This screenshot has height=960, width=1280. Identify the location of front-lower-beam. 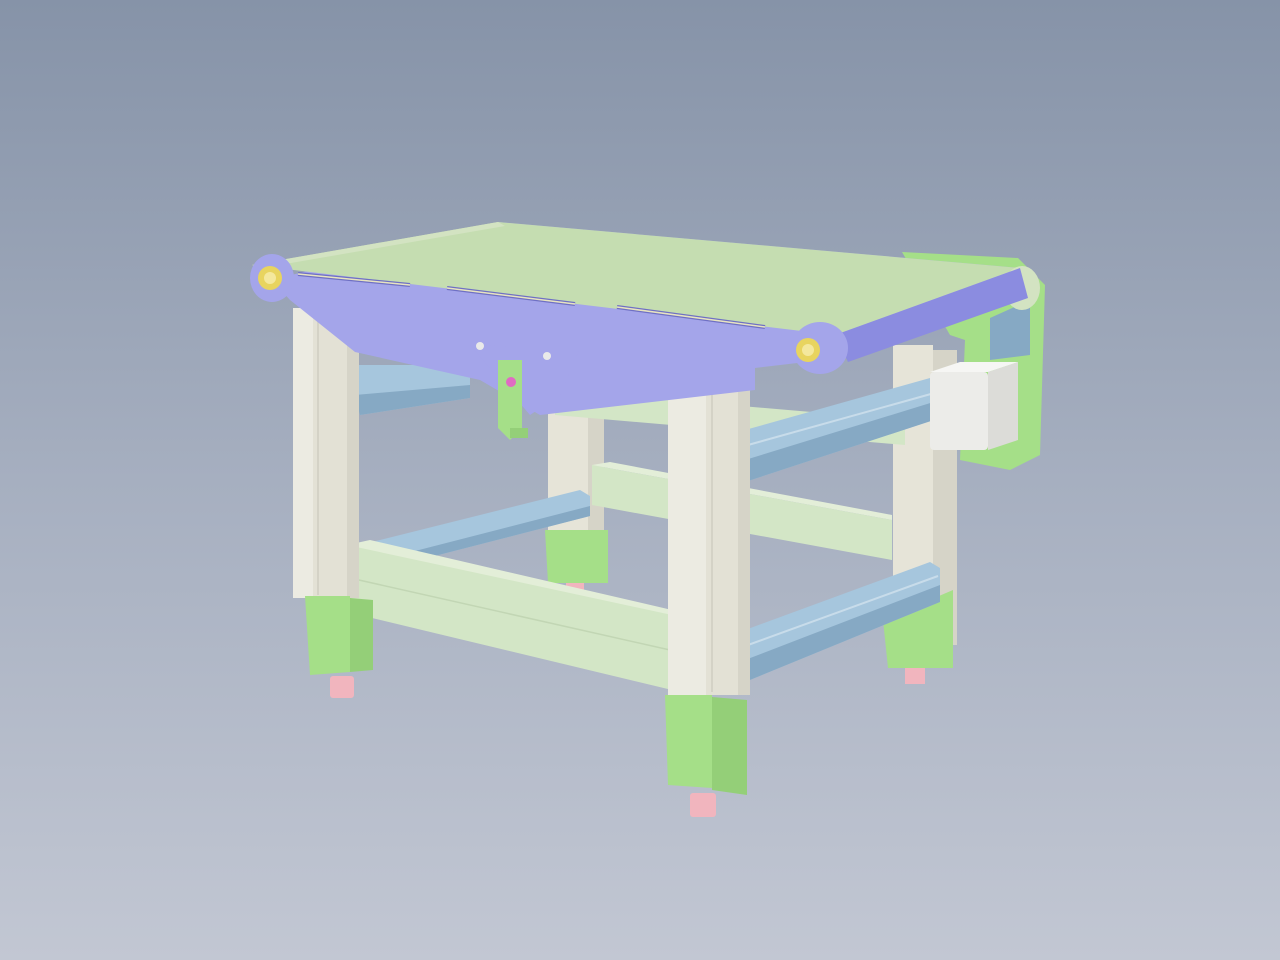
(509, 615).